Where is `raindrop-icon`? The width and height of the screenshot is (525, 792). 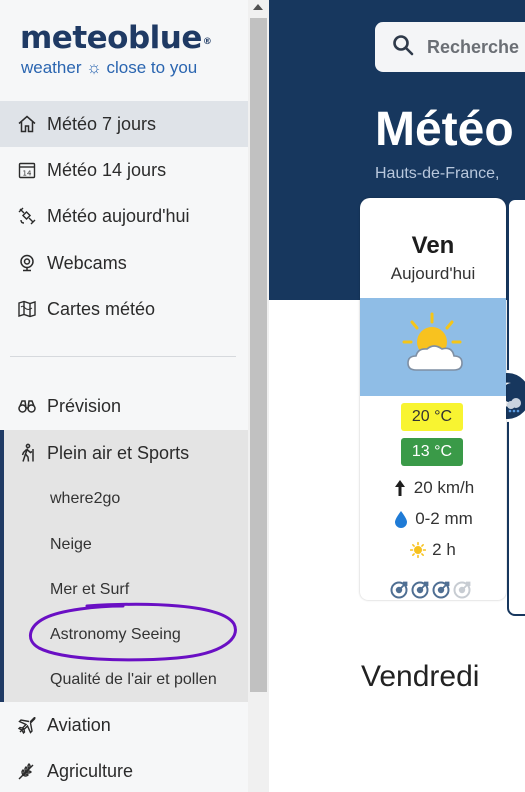 raindrop-icon is located at coordinates (401, 519).